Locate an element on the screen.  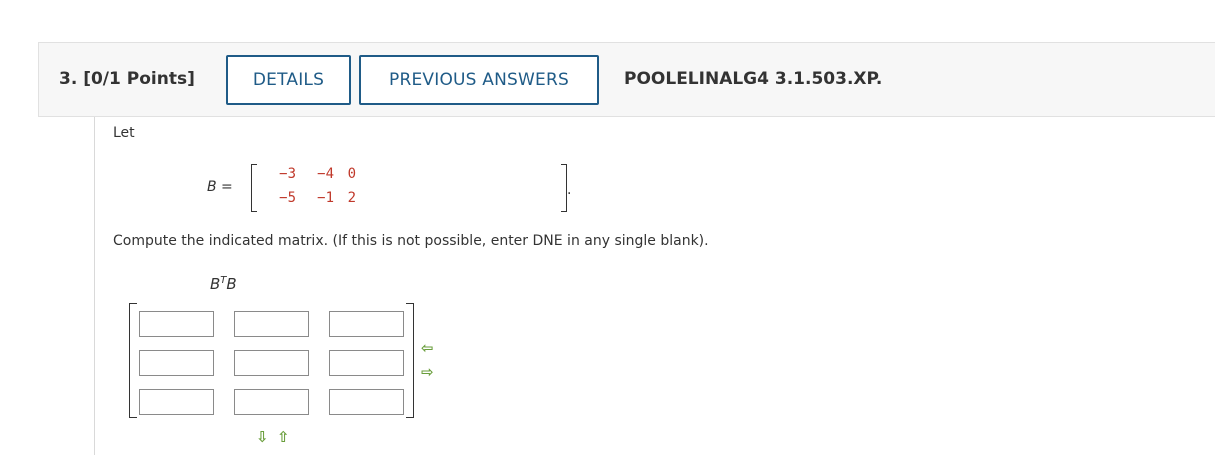
matrix-label: B = is located at coordinates (220, 187).